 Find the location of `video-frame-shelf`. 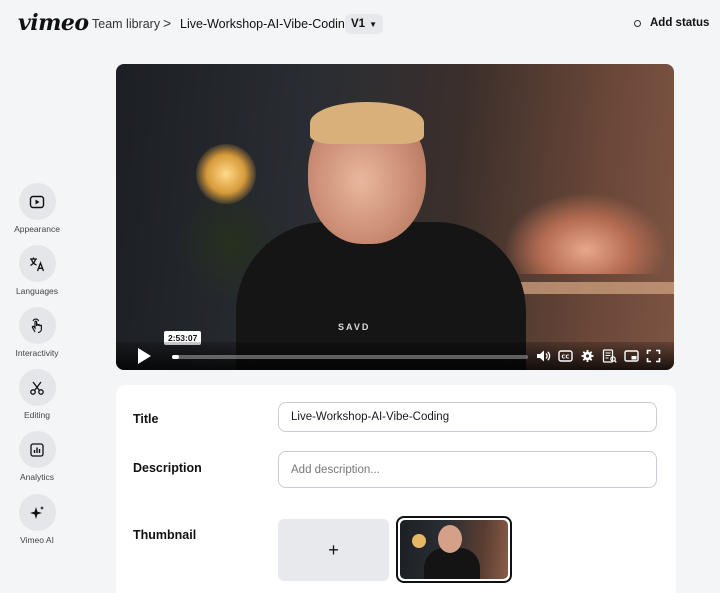

video-frame-shelf is located at coordinates (592, 288).